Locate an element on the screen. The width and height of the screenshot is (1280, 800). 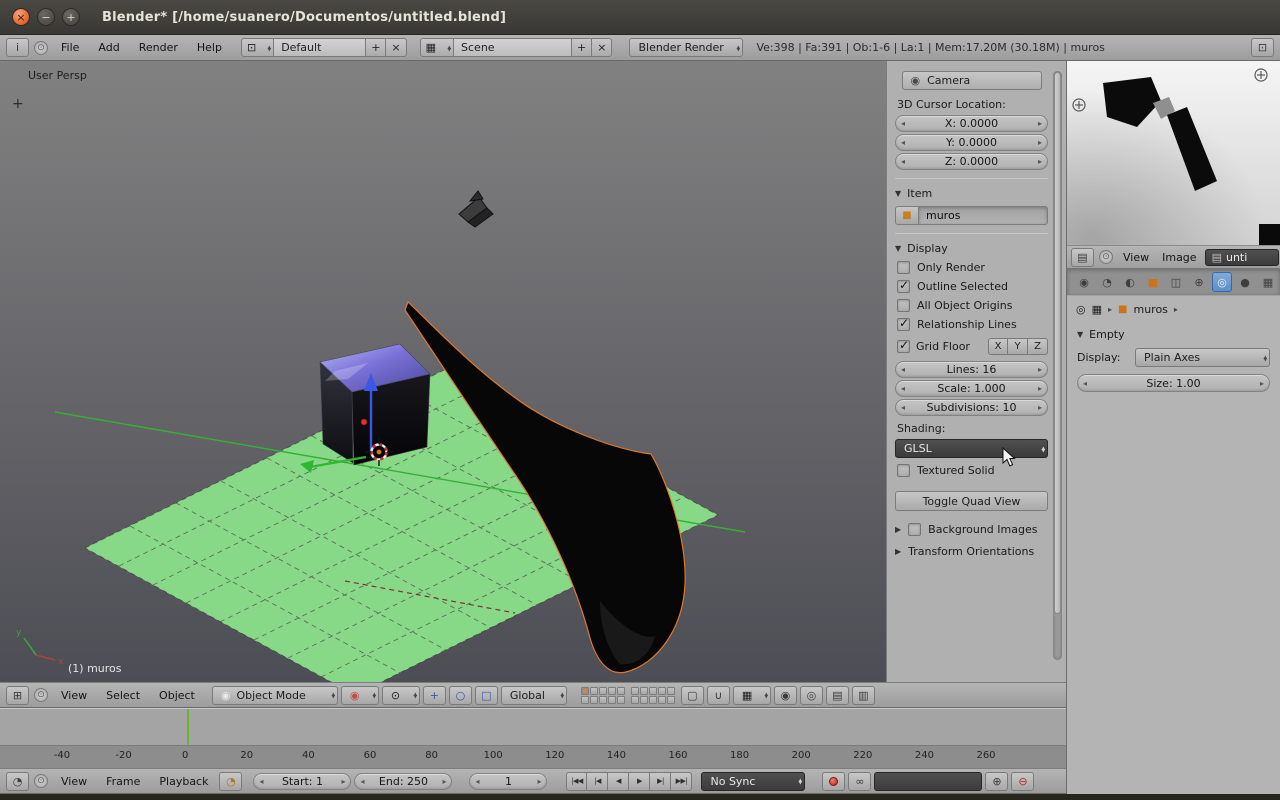
toolshelf-open-icon: + is located at coordinates (18, 104).